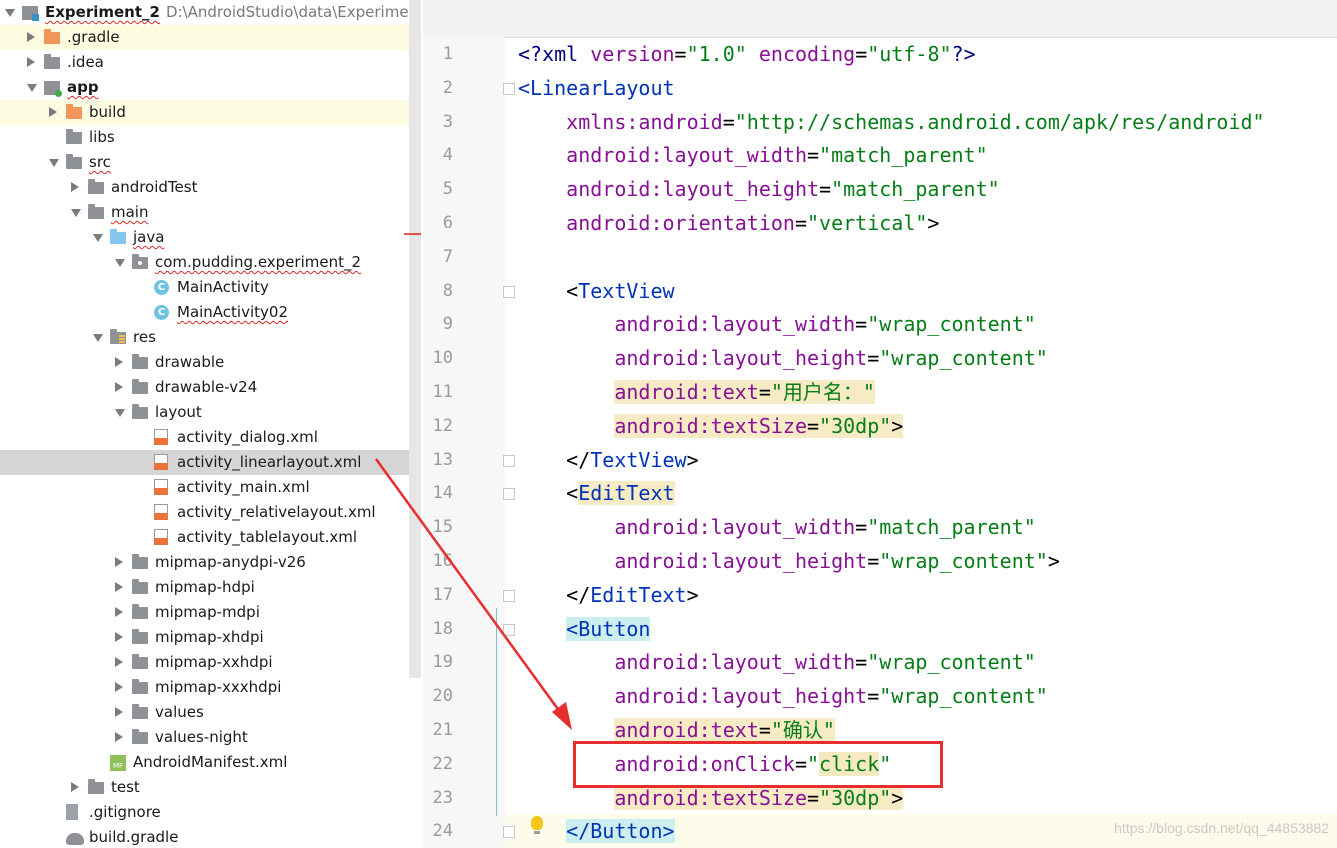  I want to click on tree-item-mipmap-xxhdpi: mipmap-xxhdpi, so click(210, 662).